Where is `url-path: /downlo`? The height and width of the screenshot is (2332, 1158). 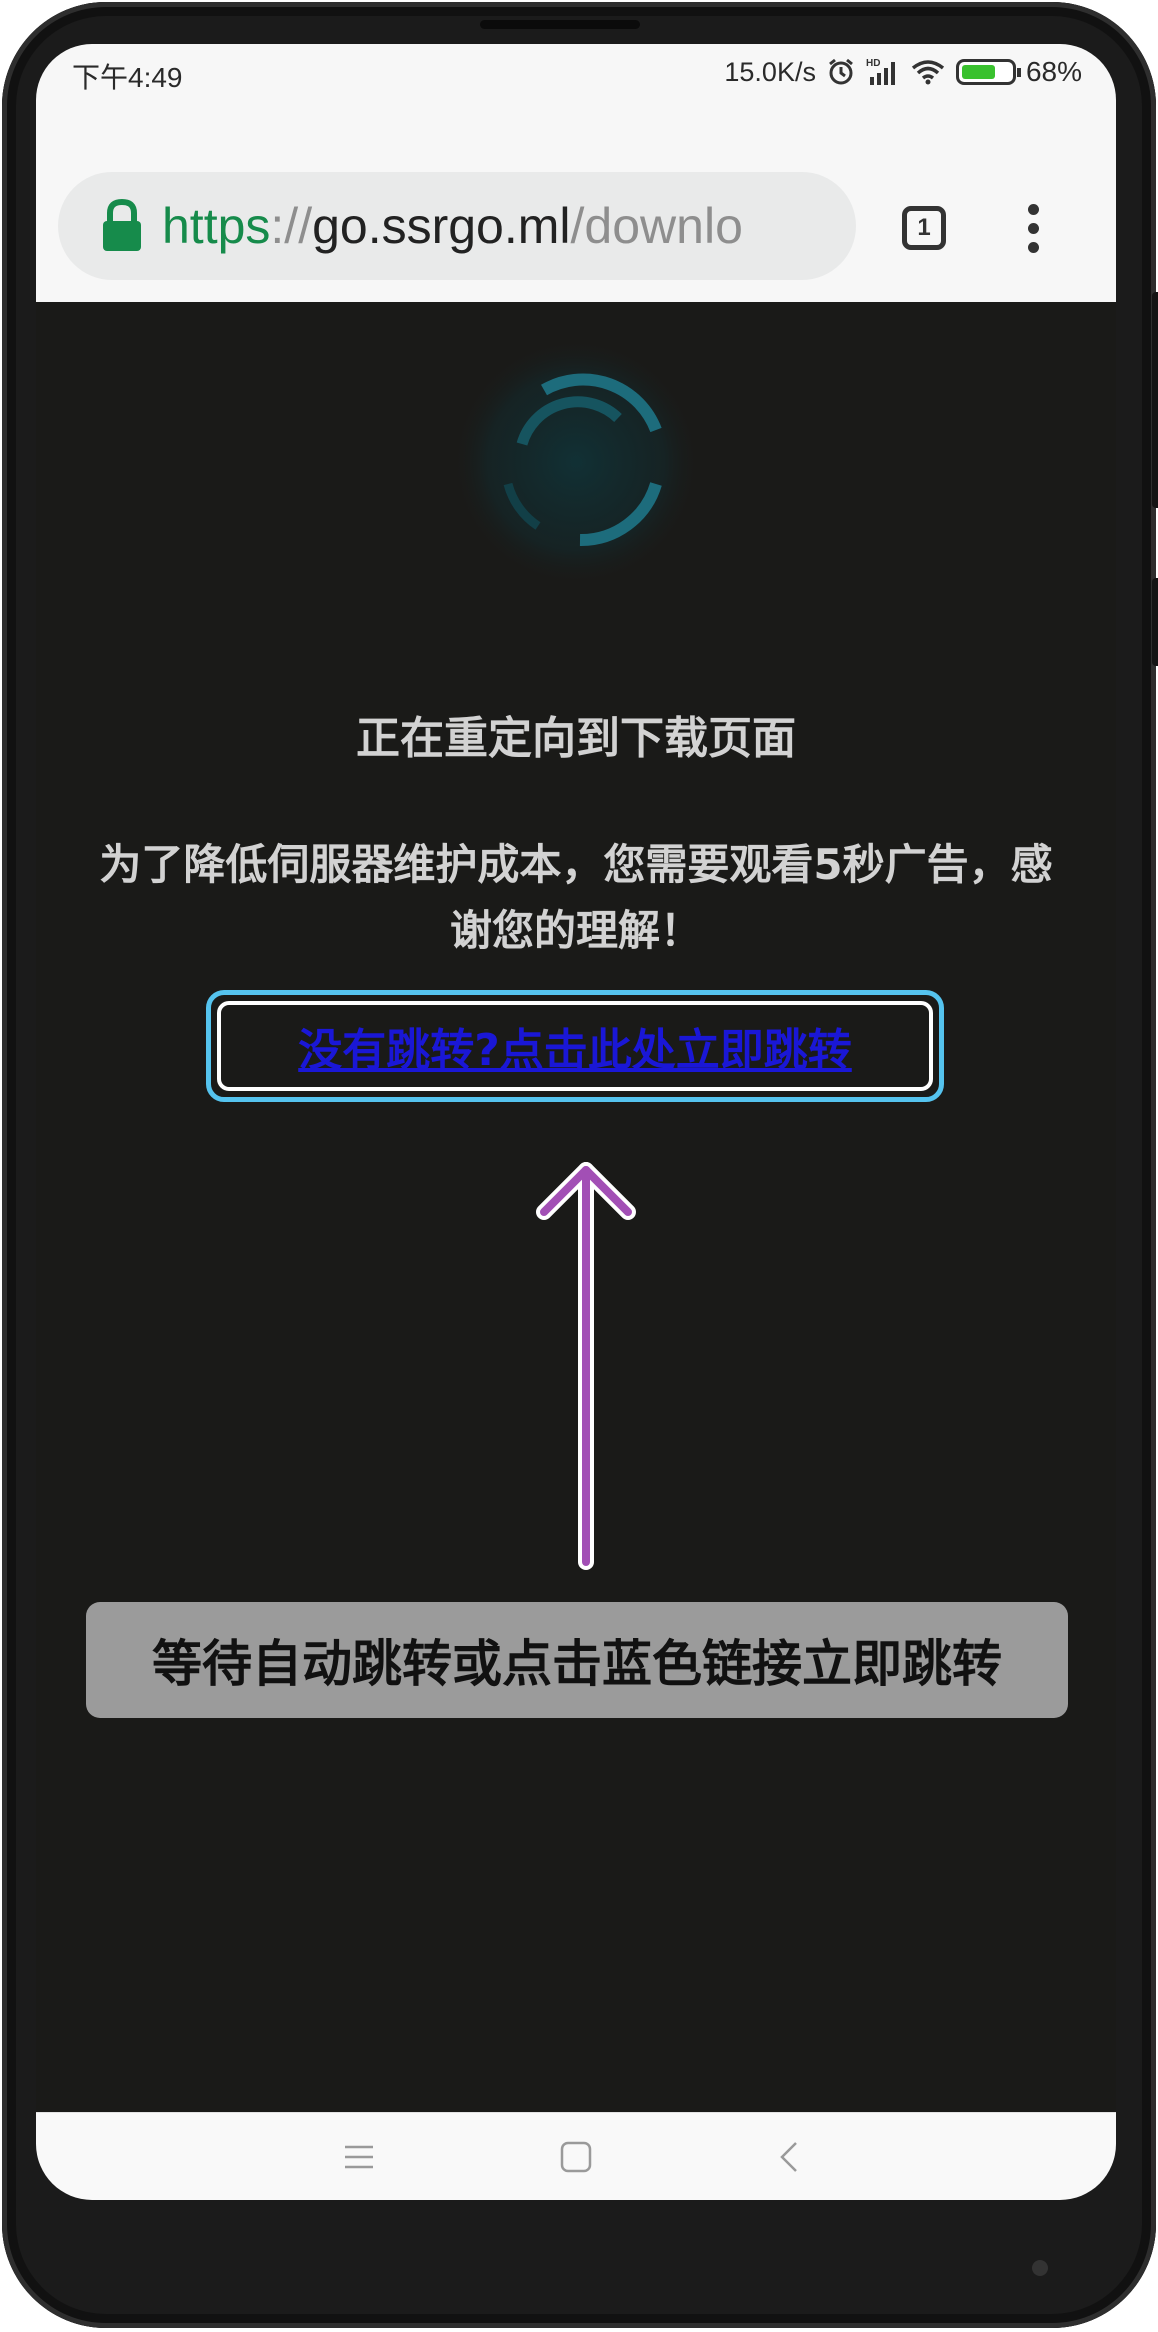
url-path: /downlo is located at coordinates (656, 226).